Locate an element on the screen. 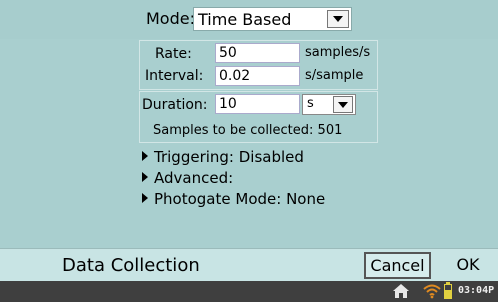  cancel-button: Cancel is located at coordinates (397, 265).